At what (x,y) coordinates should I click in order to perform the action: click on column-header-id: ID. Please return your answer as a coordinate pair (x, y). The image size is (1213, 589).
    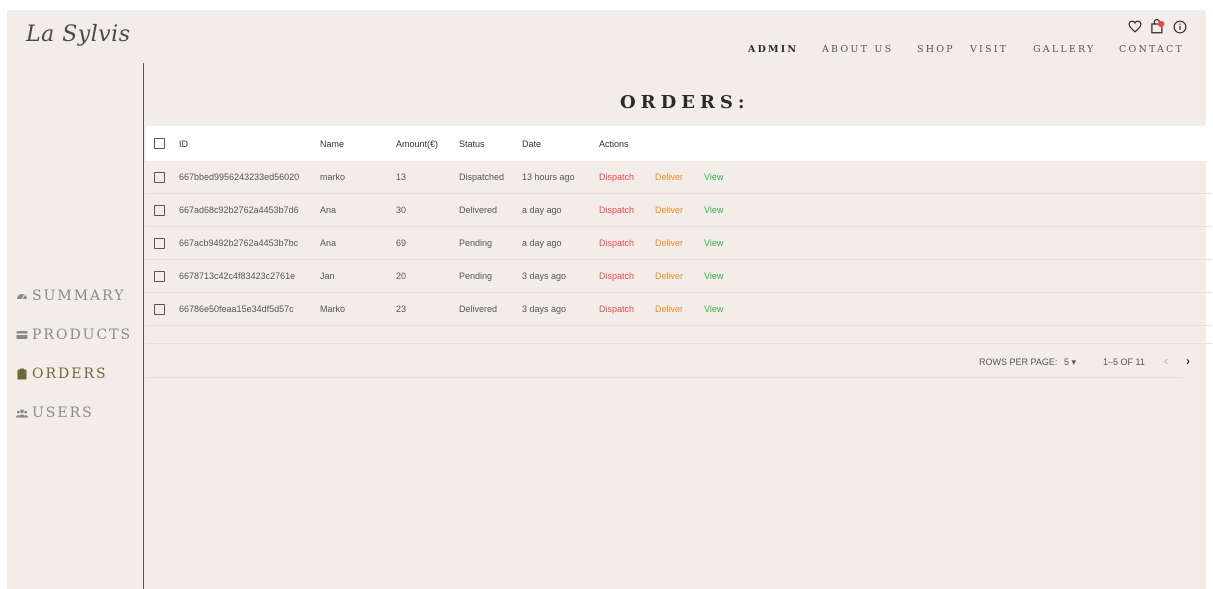
    Looking at the image, I should click on (249, 144).